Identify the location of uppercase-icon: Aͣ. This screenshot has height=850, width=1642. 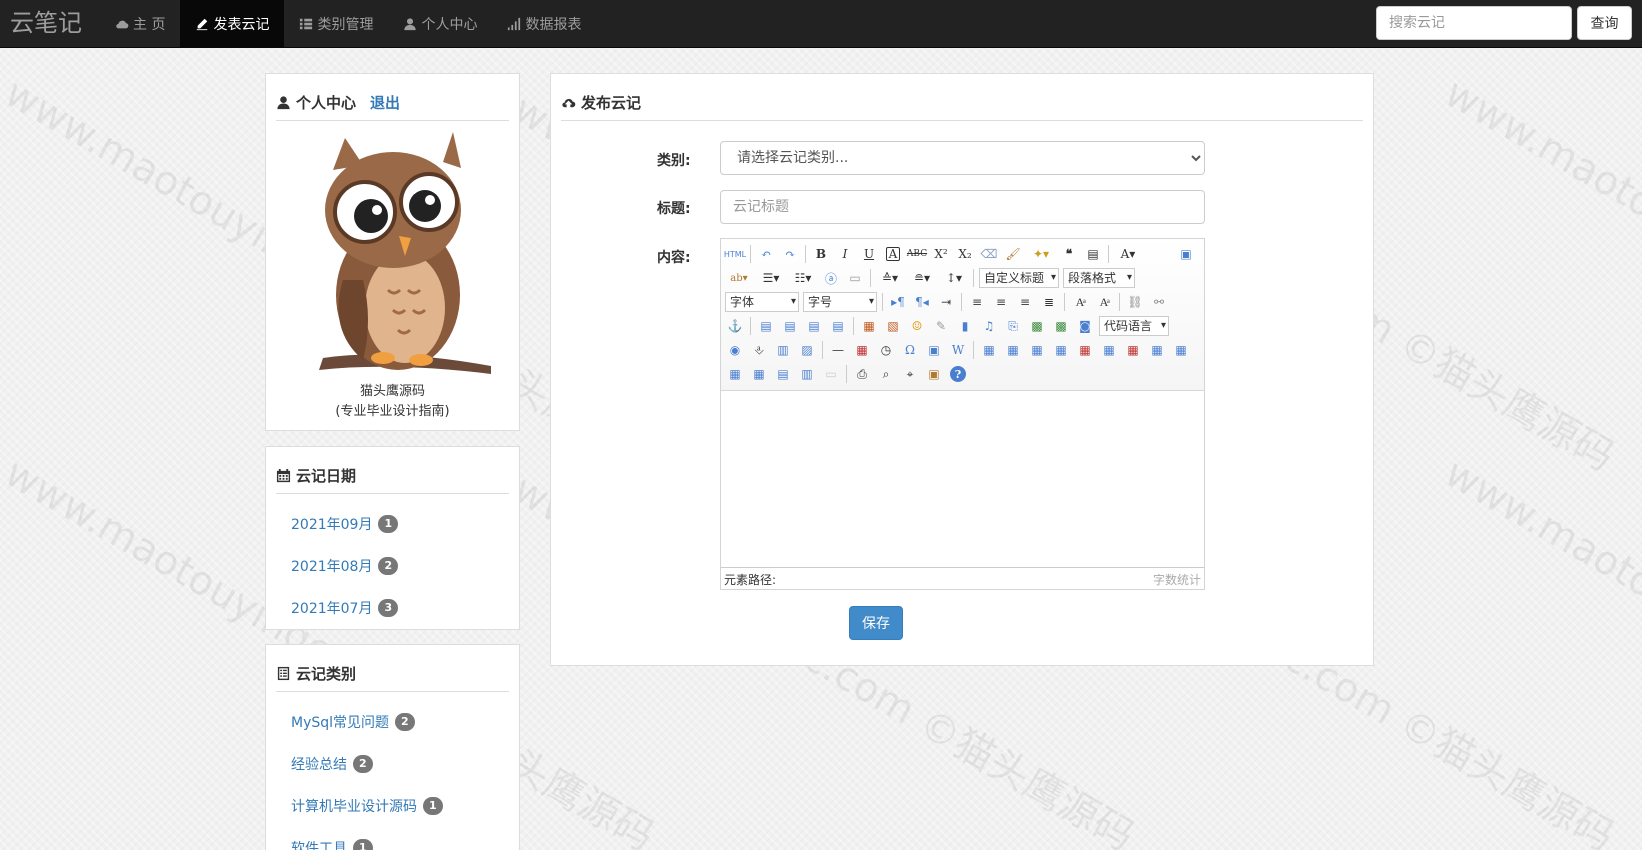
(1080, 302).